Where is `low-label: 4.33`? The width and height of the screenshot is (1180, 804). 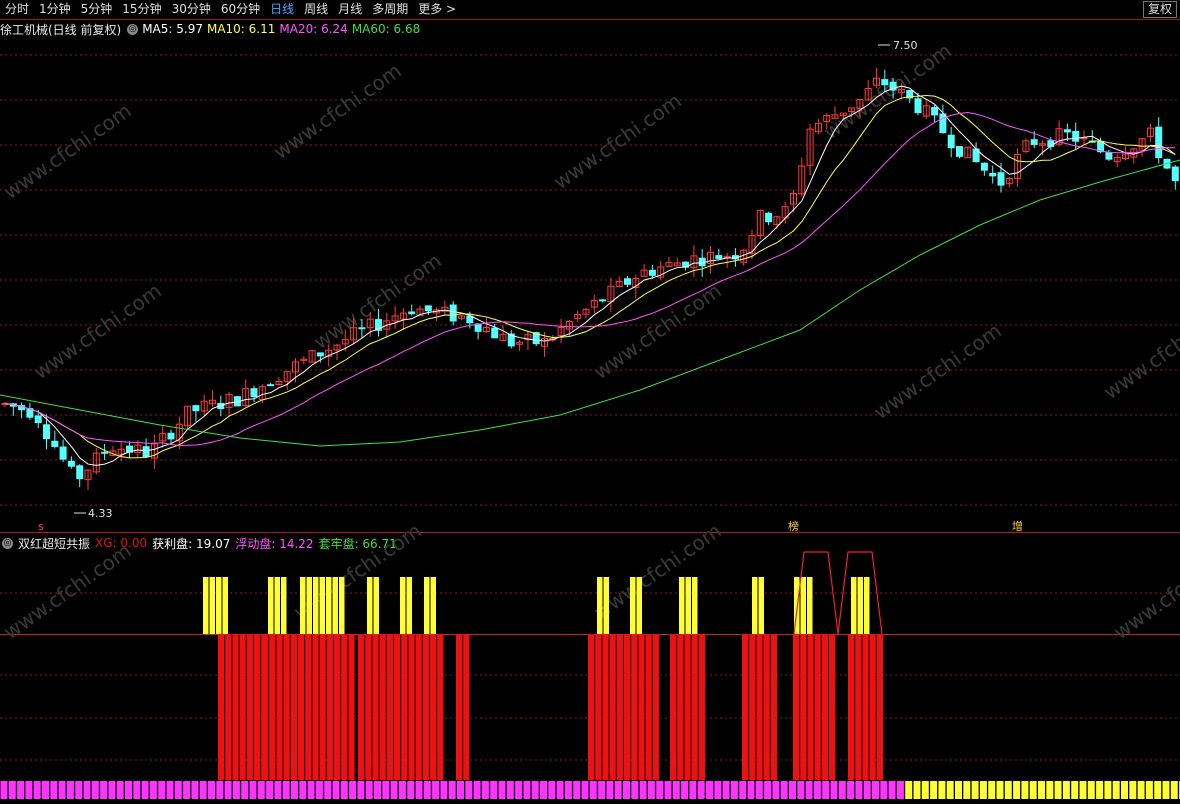
low-label: 4.33 is located at coordinates (100, 513).